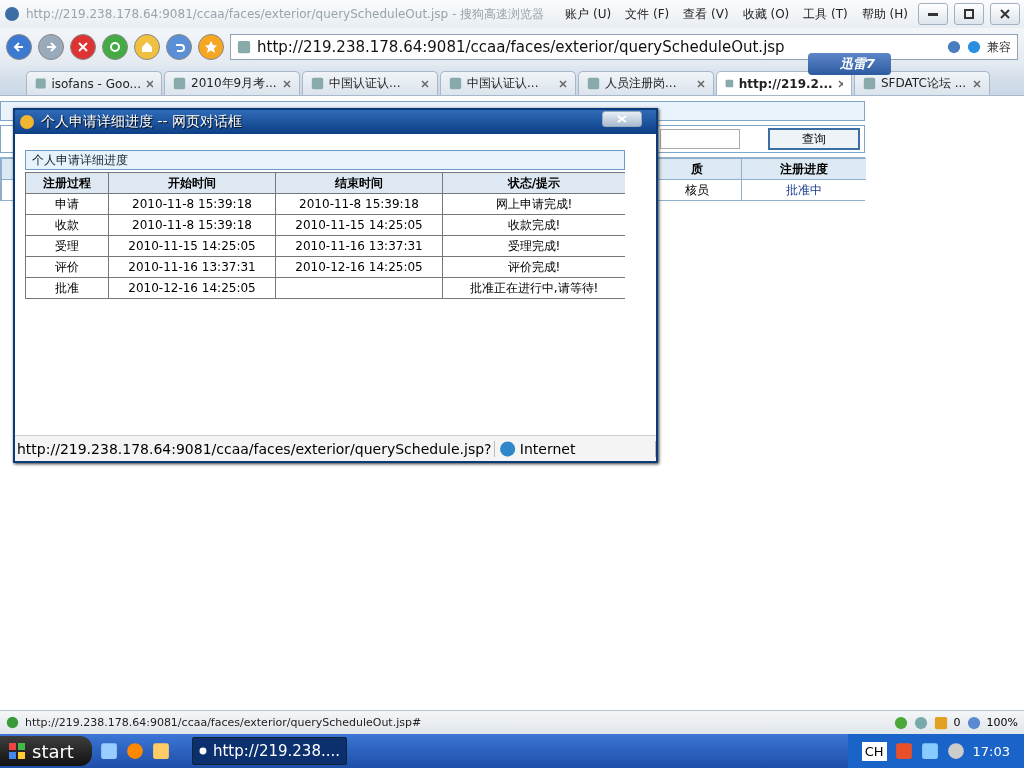 This screenshot has height=768, width=1024. Describe the element at coordinates (46, 751) in the screenshot. I see `start-button: start` at that location.